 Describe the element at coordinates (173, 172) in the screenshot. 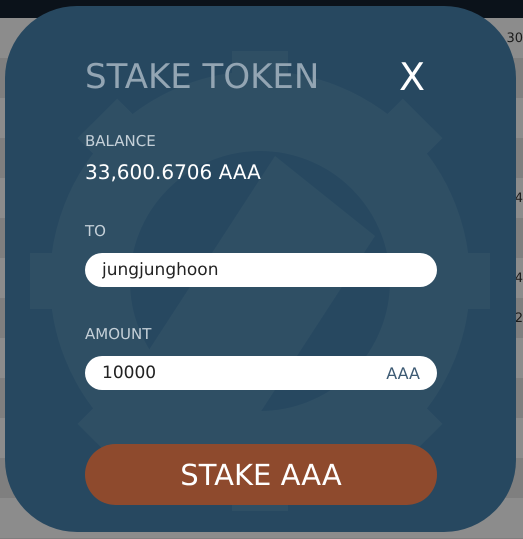

I see `balance-value: 33,600.6706 AAA` at that location.